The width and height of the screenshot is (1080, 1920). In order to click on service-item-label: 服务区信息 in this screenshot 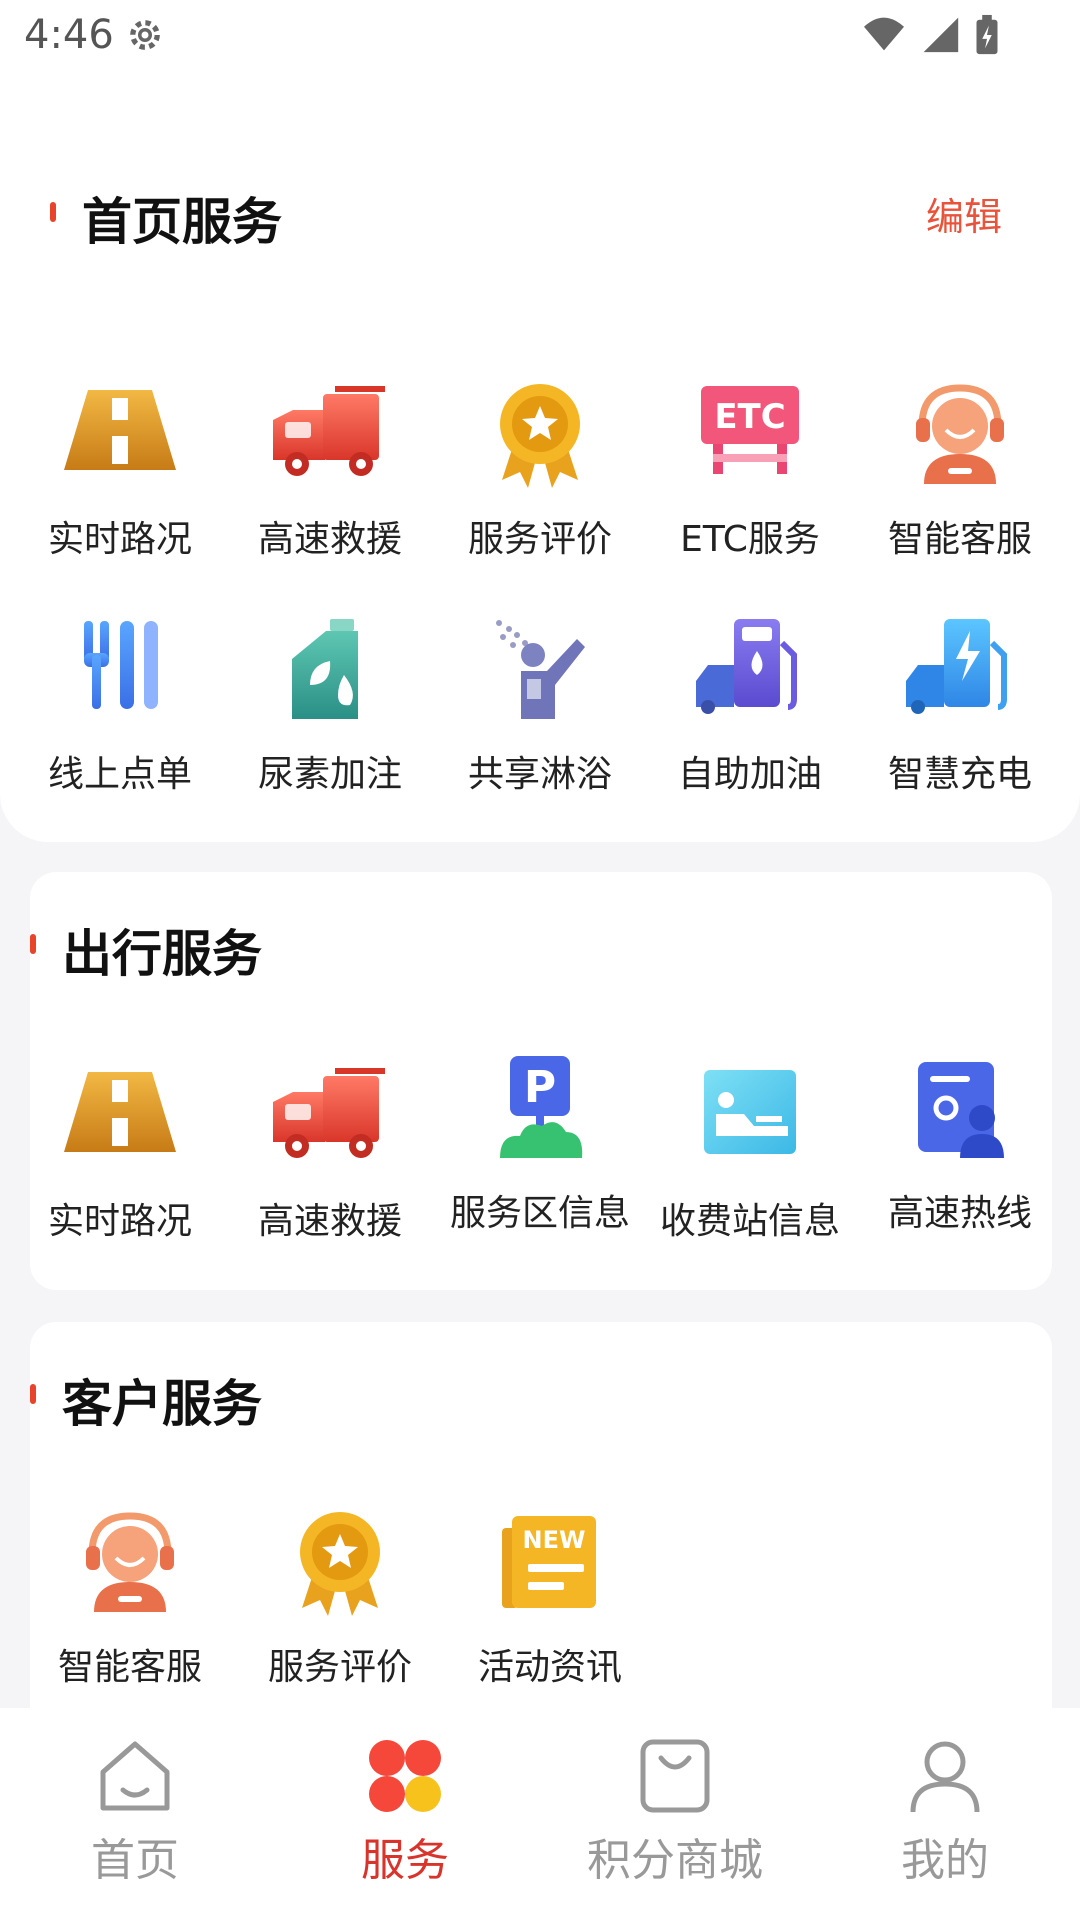, I will do `click(539, 1213)`.